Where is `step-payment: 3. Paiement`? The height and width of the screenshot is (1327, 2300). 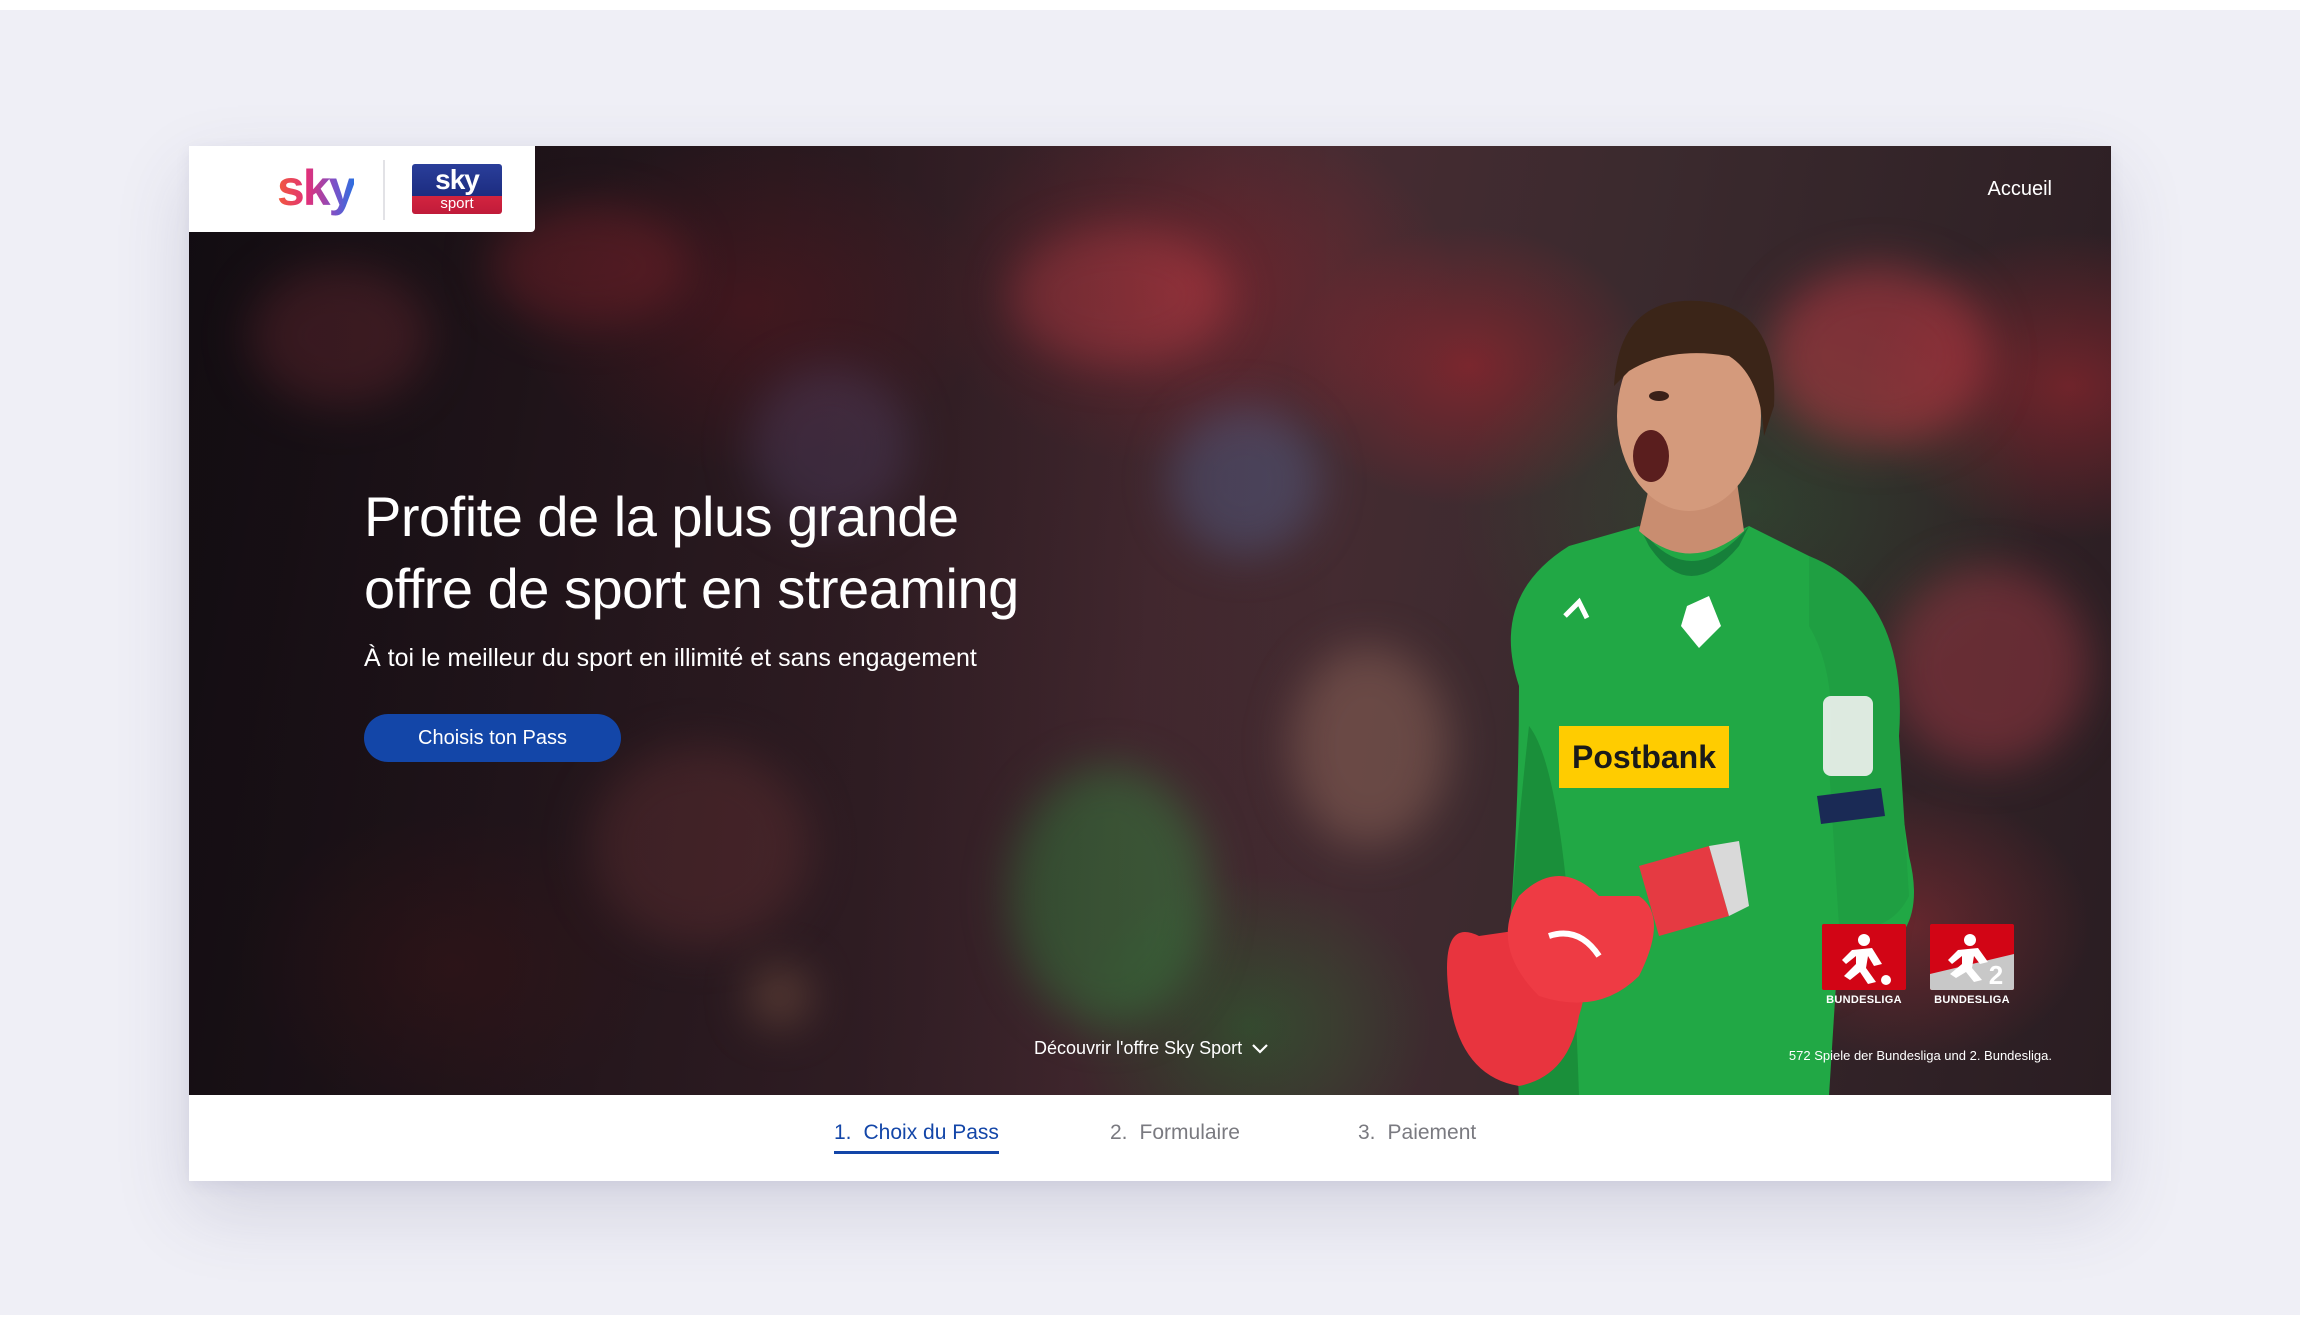 step-payment: 3. Paiement is located at coordinates (1417, 1136).